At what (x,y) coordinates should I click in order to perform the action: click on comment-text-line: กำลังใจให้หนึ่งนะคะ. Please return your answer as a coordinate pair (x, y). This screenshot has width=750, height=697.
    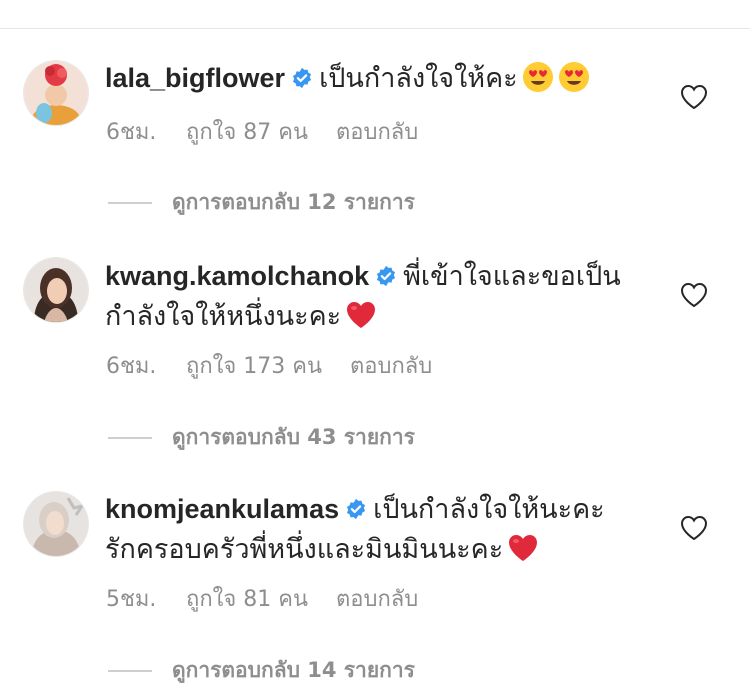
    Looking at the image, I should click on (223, 316).